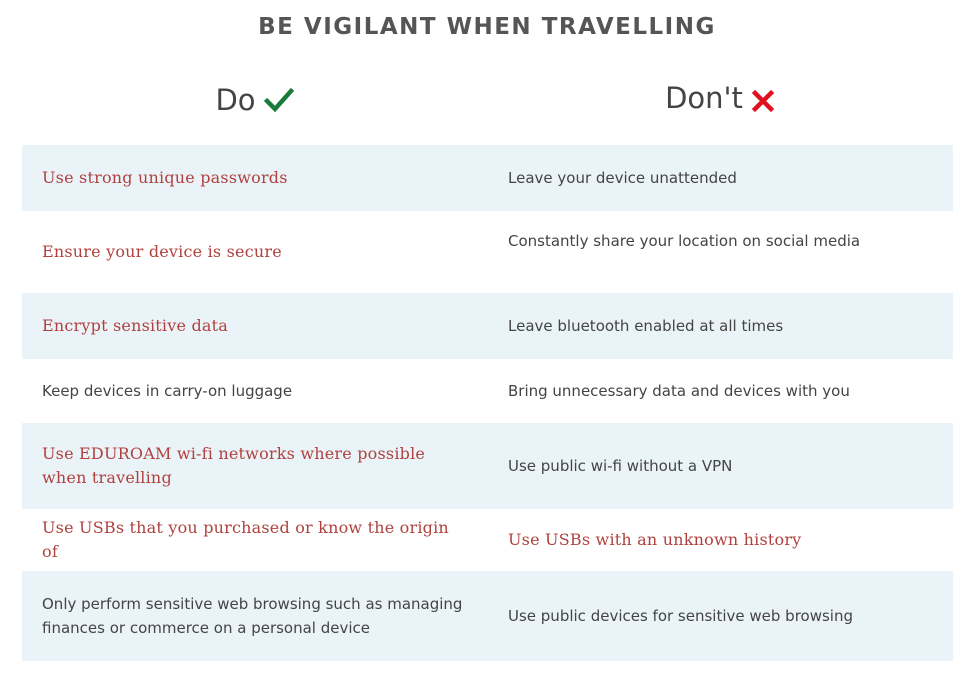 The image size is (974, 685). I want to click on dont-header-label: Don't, so click(704, 98).